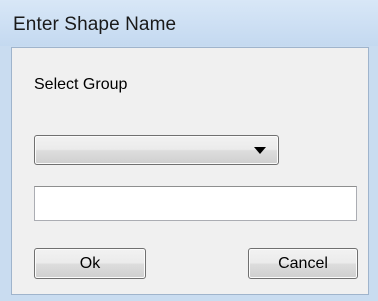 This screenshot has width=378, height=301. What do you see at coordinates (303, 263) in the screenshot?
I see `cancel-button: Cancel` at bounding box center [303, 263].